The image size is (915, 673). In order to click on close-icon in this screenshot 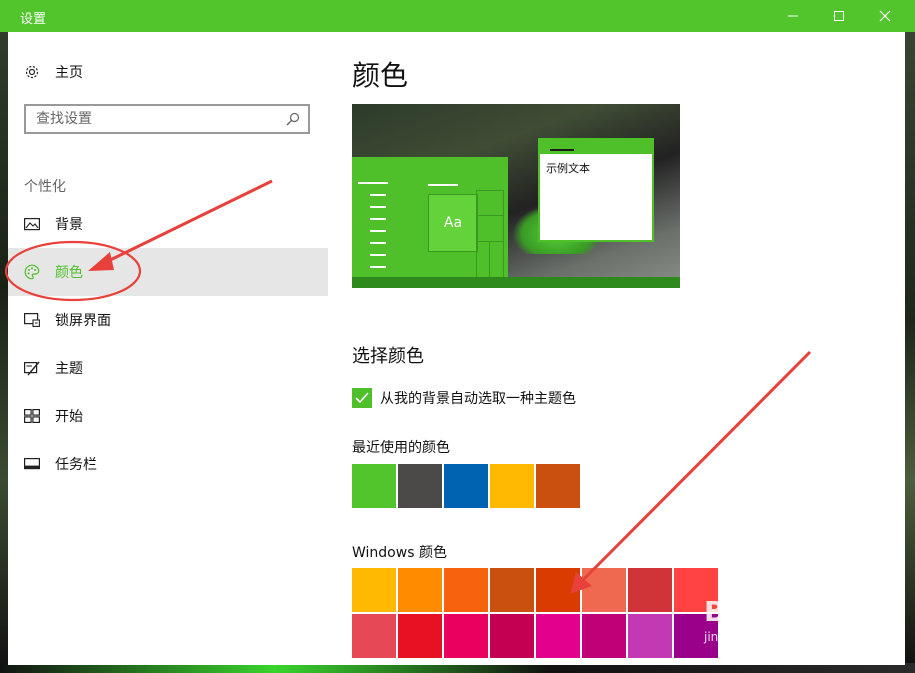, I will do `click(885, 16)`.